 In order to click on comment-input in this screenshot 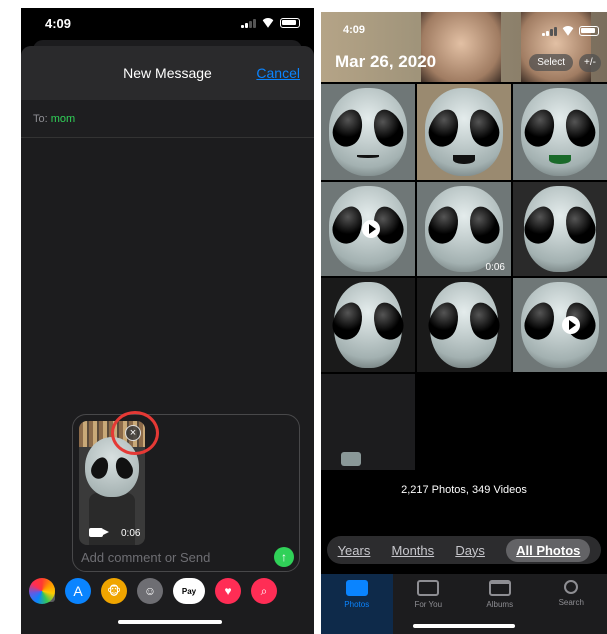, I will do `click(181, 557)`.